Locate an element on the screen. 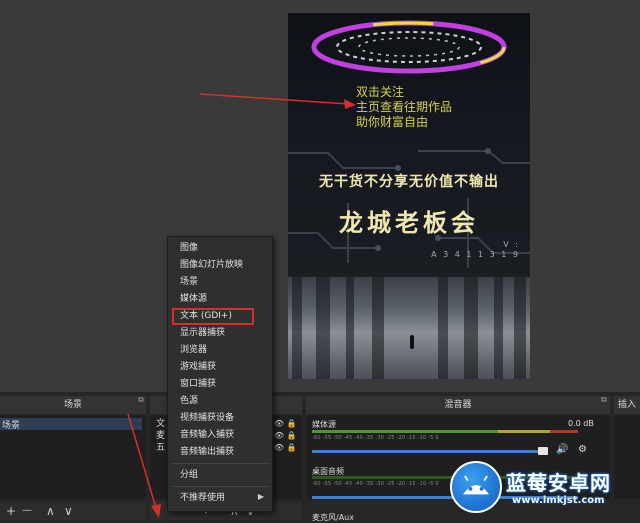  mixer-channel-name: 麦克风/Aux is located at coordinates (333, 517).